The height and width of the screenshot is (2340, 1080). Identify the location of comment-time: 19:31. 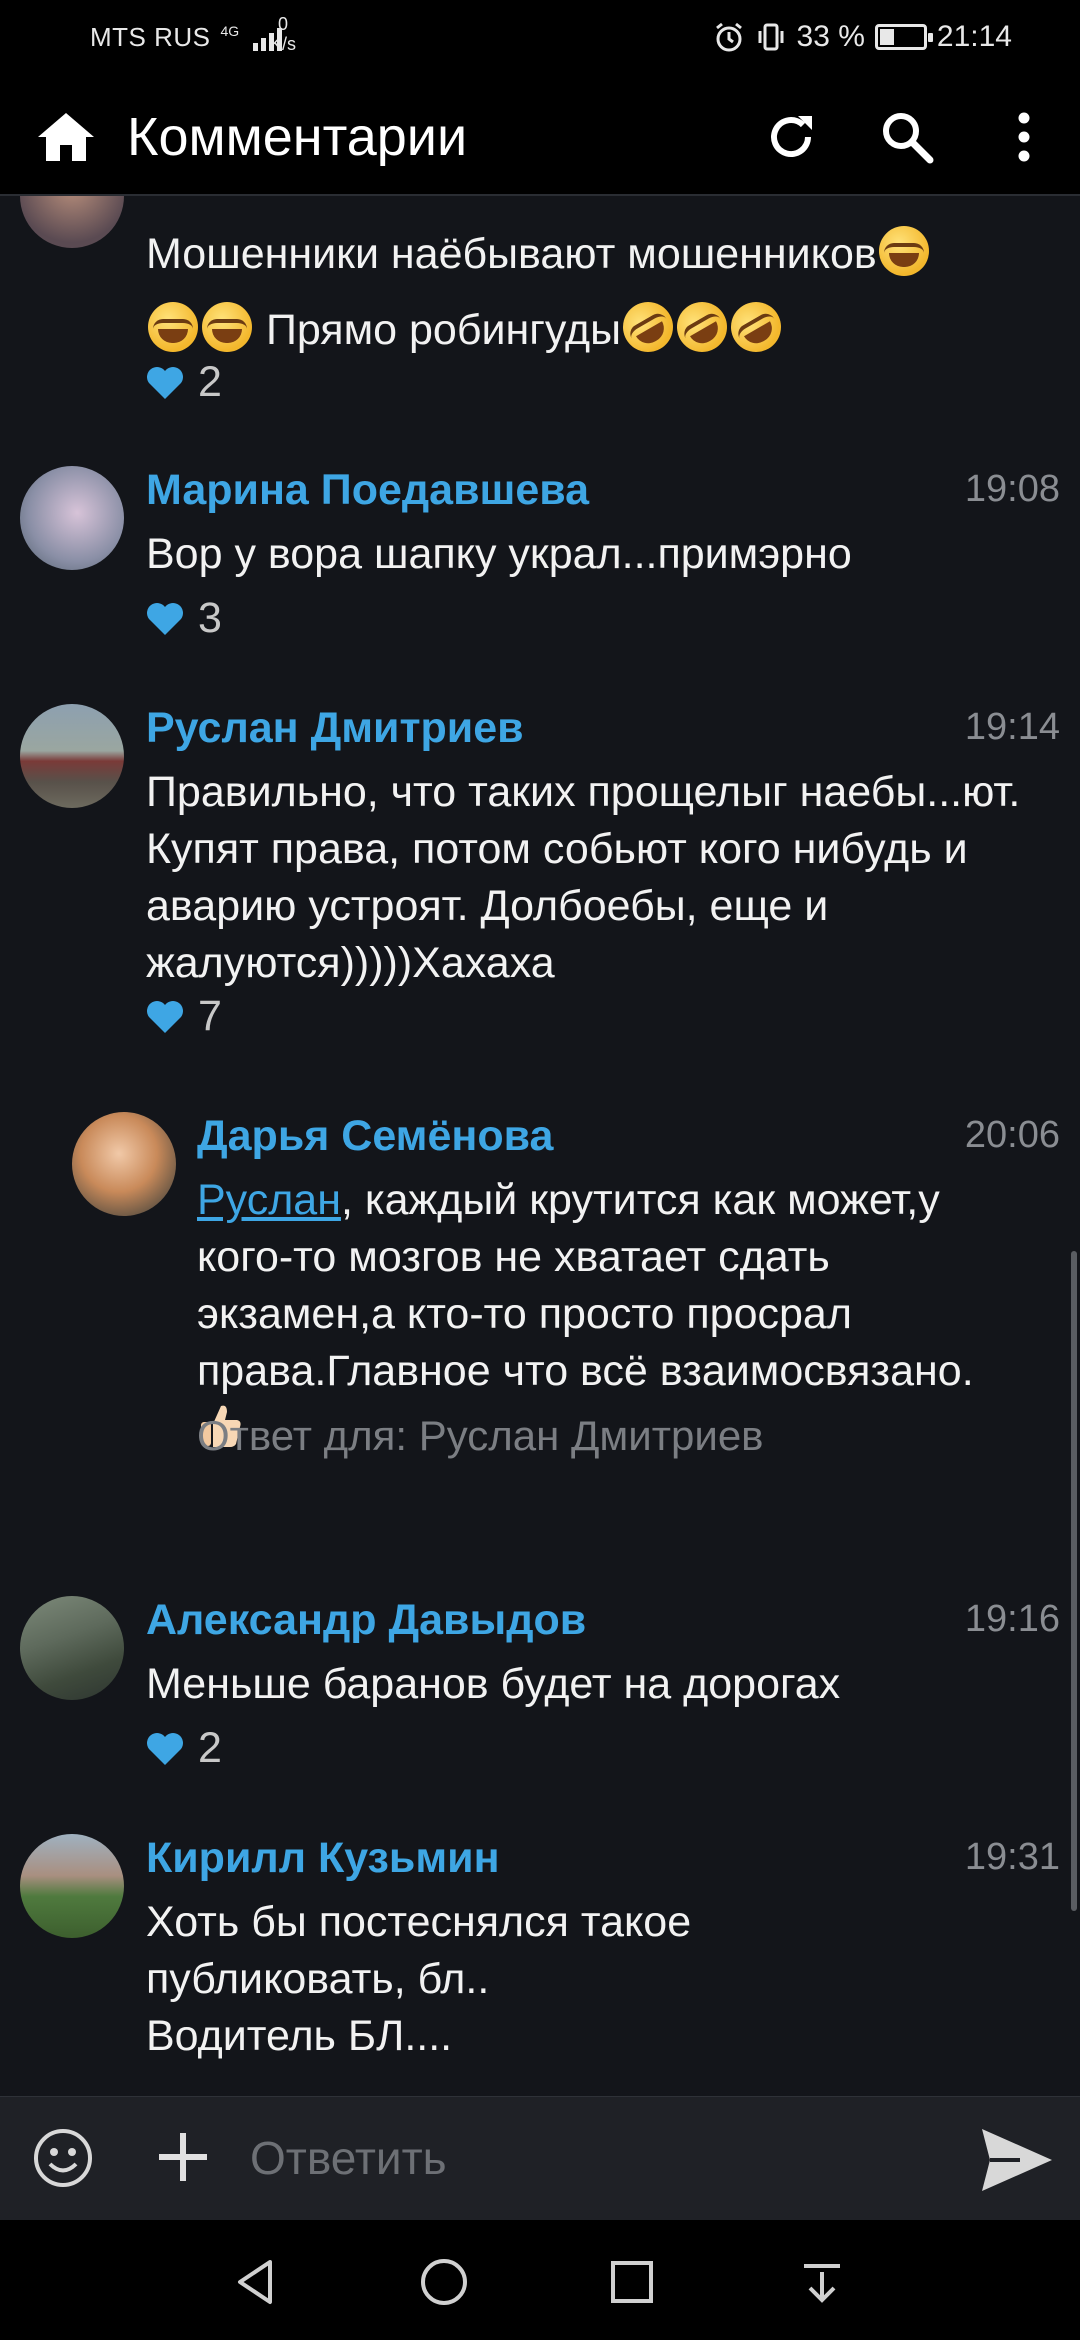
(1012, 1857).